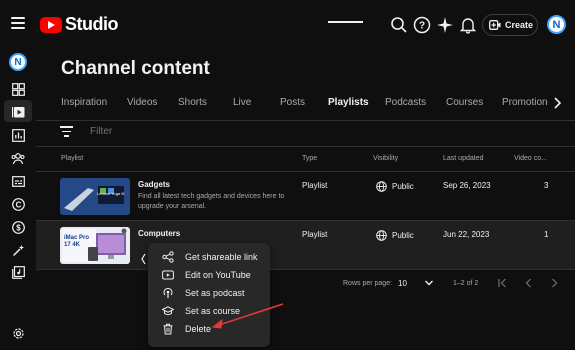 This screenshot has width=575, height=350. Describe the element at coordinates (554, 283) in the screenshot. I see `next-page-icon` at that location.